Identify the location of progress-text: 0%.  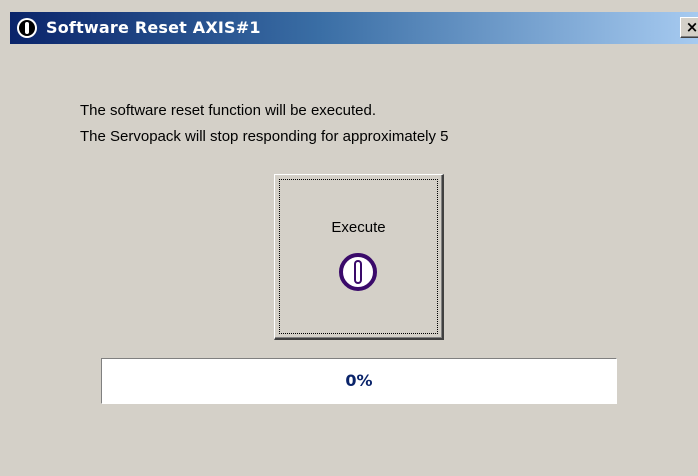
(359, 380).